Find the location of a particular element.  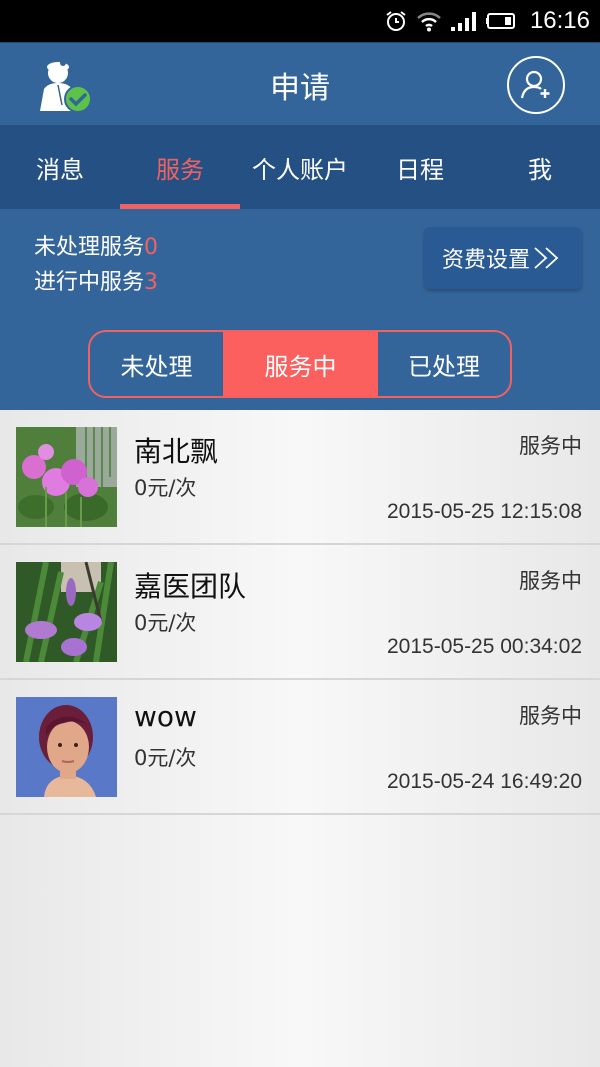

in-progress-services-line: 进行中服务3 is located at coordinates (96, 280).